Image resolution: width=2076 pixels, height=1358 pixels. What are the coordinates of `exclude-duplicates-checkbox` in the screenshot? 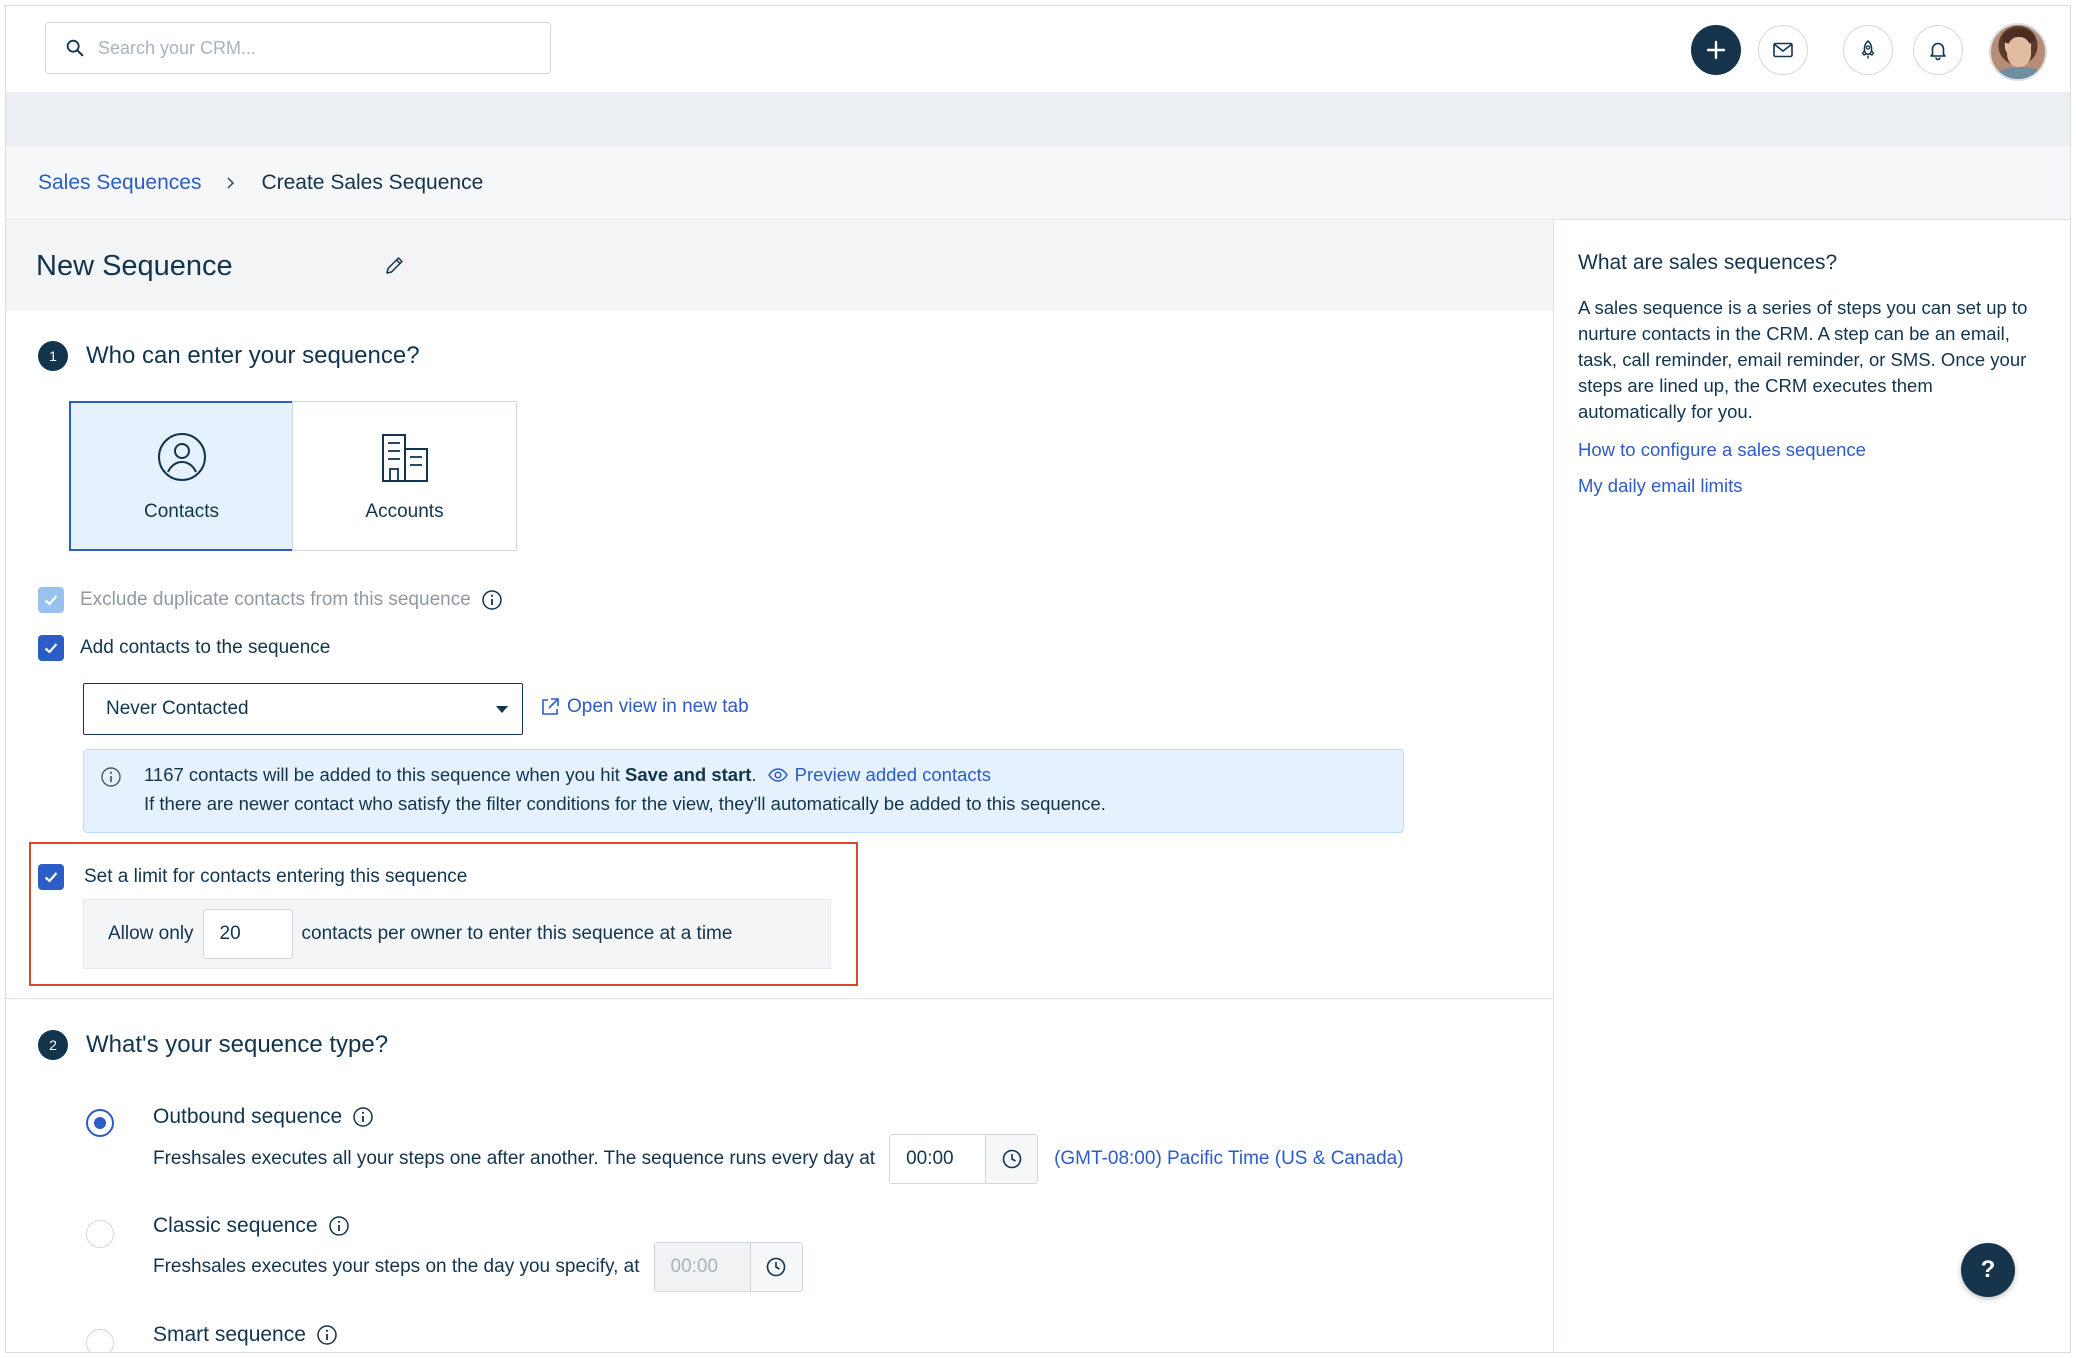 It's located at (51, 600).